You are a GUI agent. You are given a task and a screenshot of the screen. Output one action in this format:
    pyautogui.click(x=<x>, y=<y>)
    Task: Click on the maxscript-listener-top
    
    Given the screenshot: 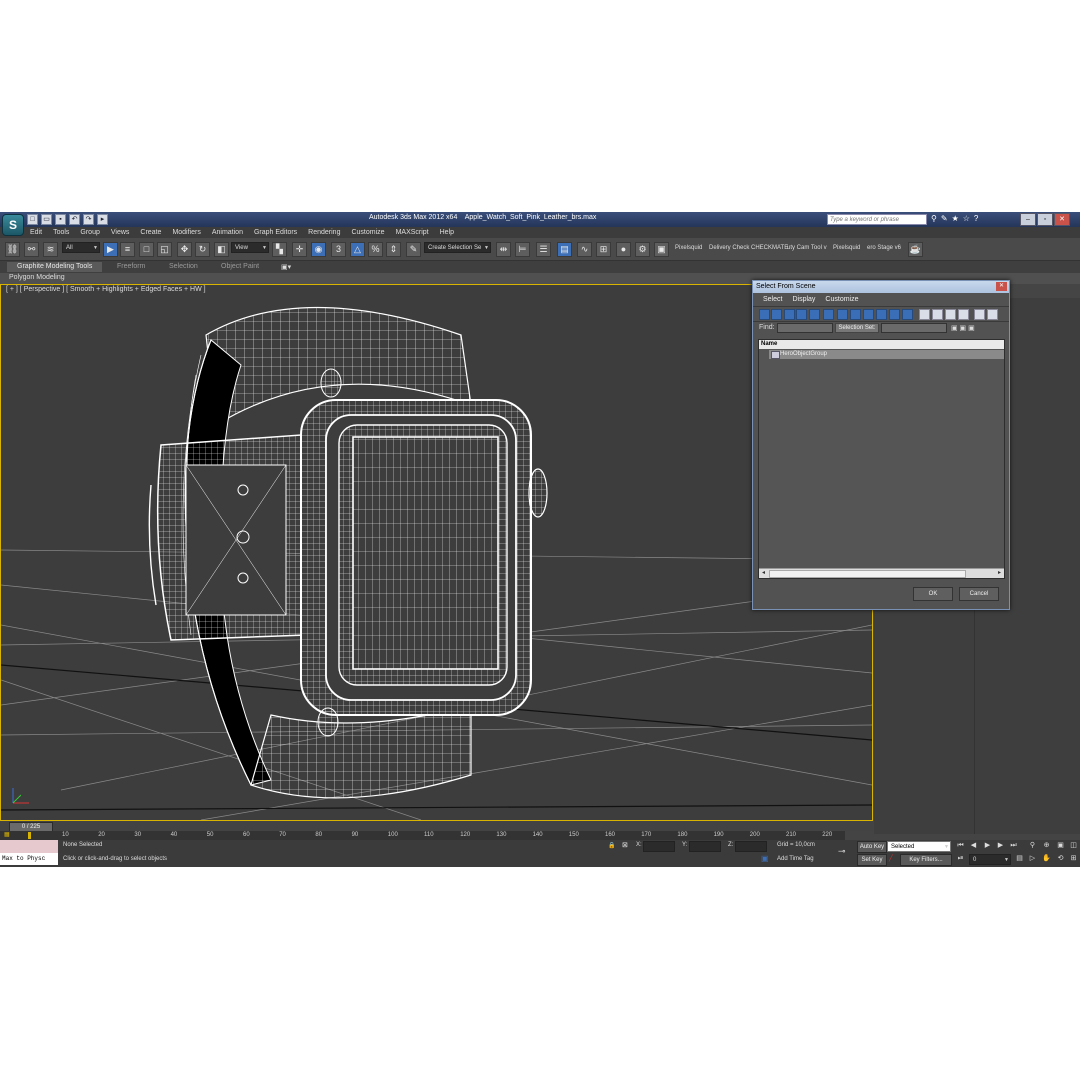 What is the action you would take?
    pyautogui.click(x=29, y=846)
    